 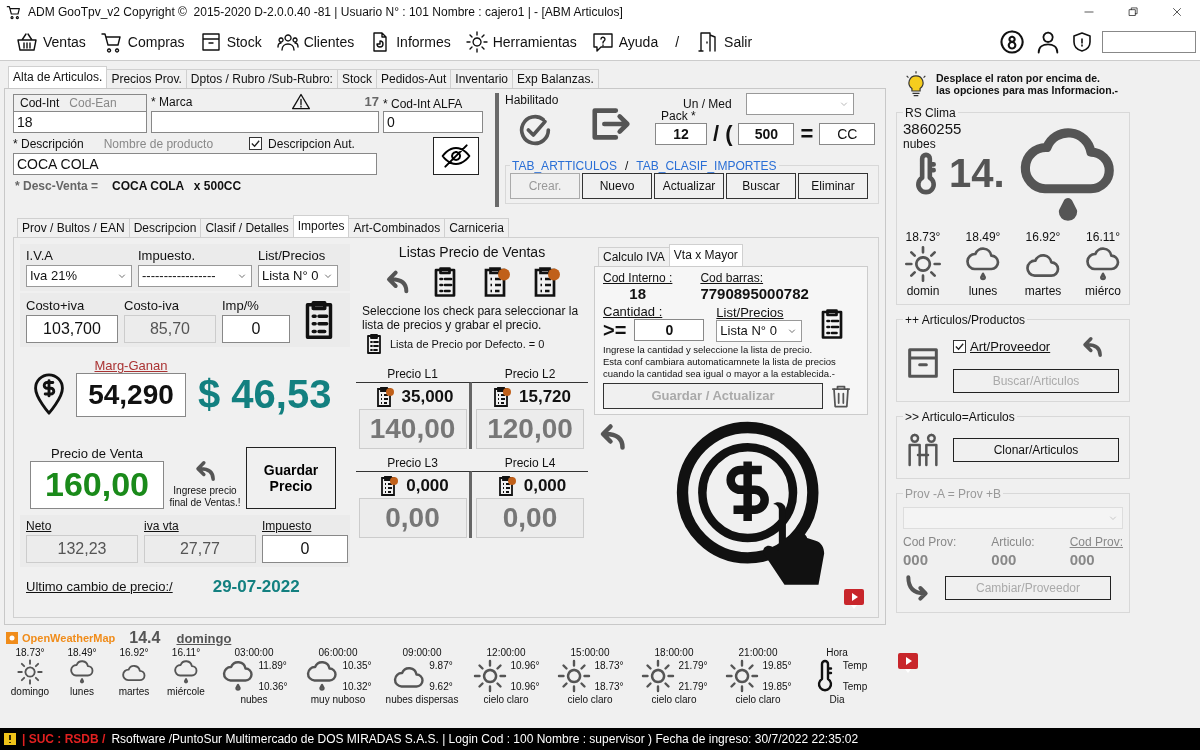 What do you see at coordinates (674, 700) in the screenshot?
I see `hour-description: cielo claro` at bounding box center [674, 700].